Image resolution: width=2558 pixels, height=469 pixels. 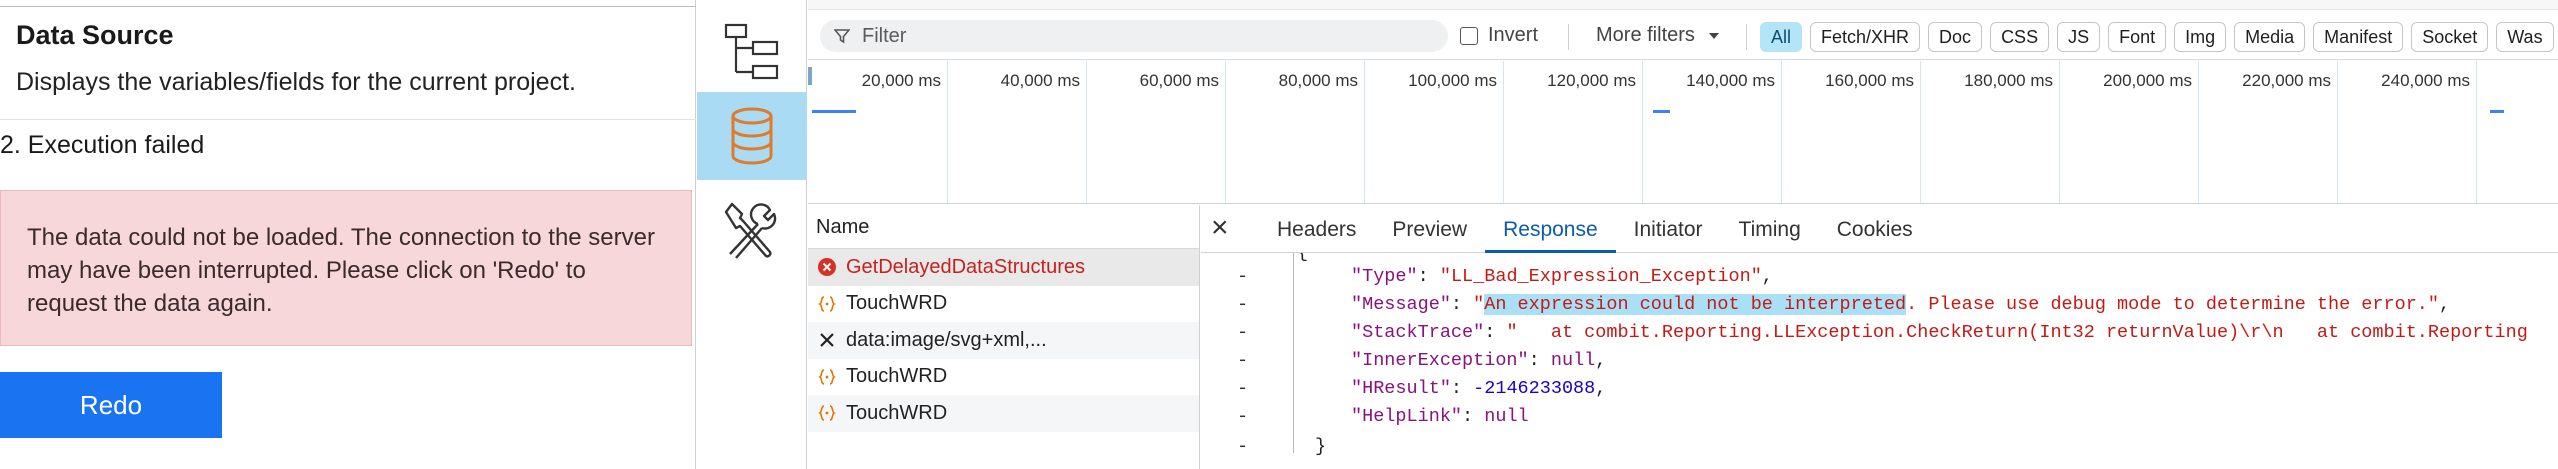 I want to click on close-icon: ×, so click(x=1220, y=228).